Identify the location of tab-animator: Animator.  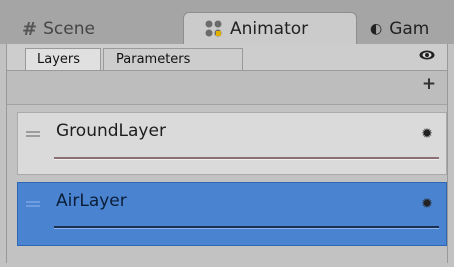
(270, 28).